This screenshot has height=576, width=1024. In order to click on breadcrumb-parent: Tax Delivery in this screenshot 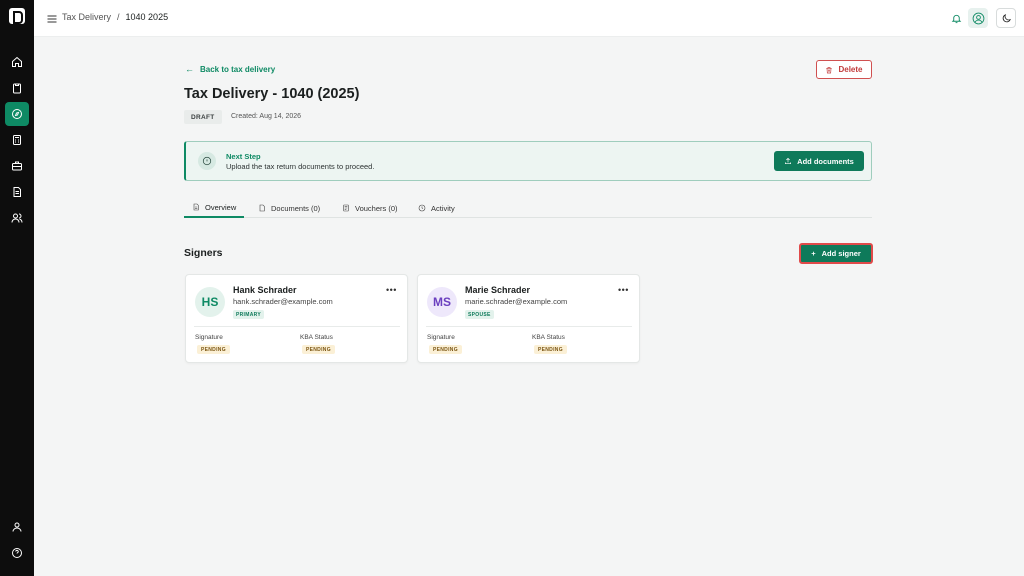, I will do `click(86, 17)`.